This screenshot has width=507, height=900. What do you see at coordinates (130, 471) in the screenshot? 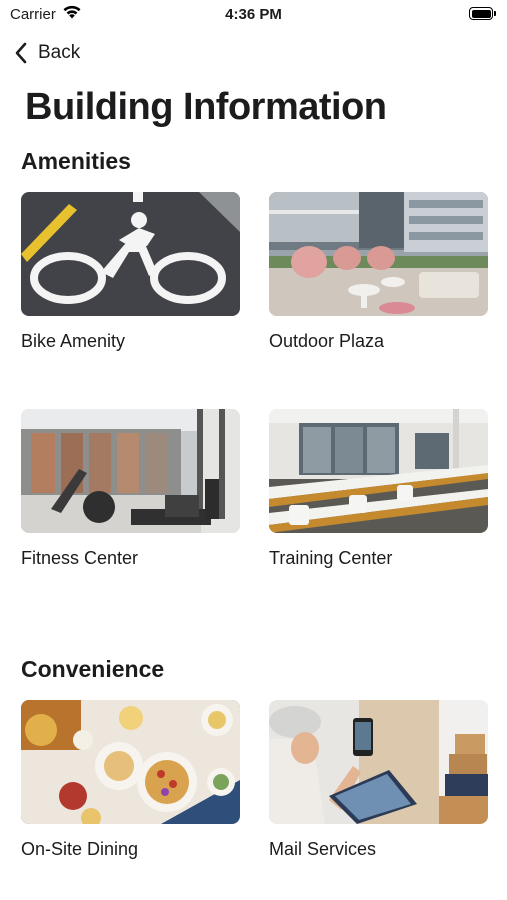
I see `fitness-center-image` at bounding box center [130, 471].